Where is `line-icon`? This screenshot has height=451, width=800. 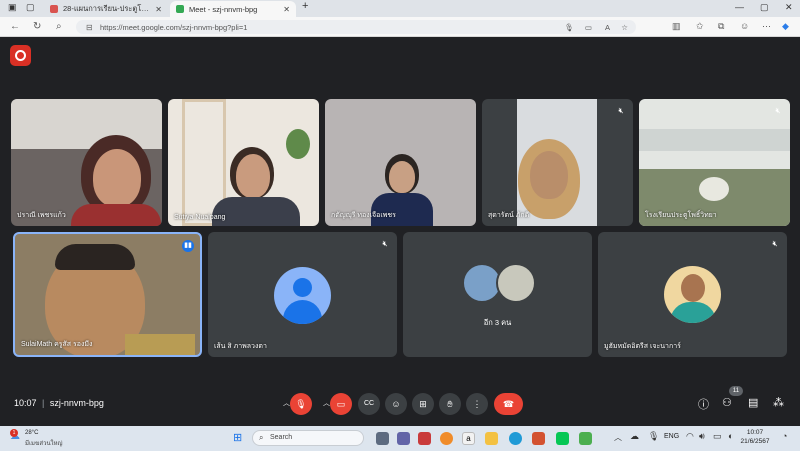
line-icon is located at coordinates (562, 438).